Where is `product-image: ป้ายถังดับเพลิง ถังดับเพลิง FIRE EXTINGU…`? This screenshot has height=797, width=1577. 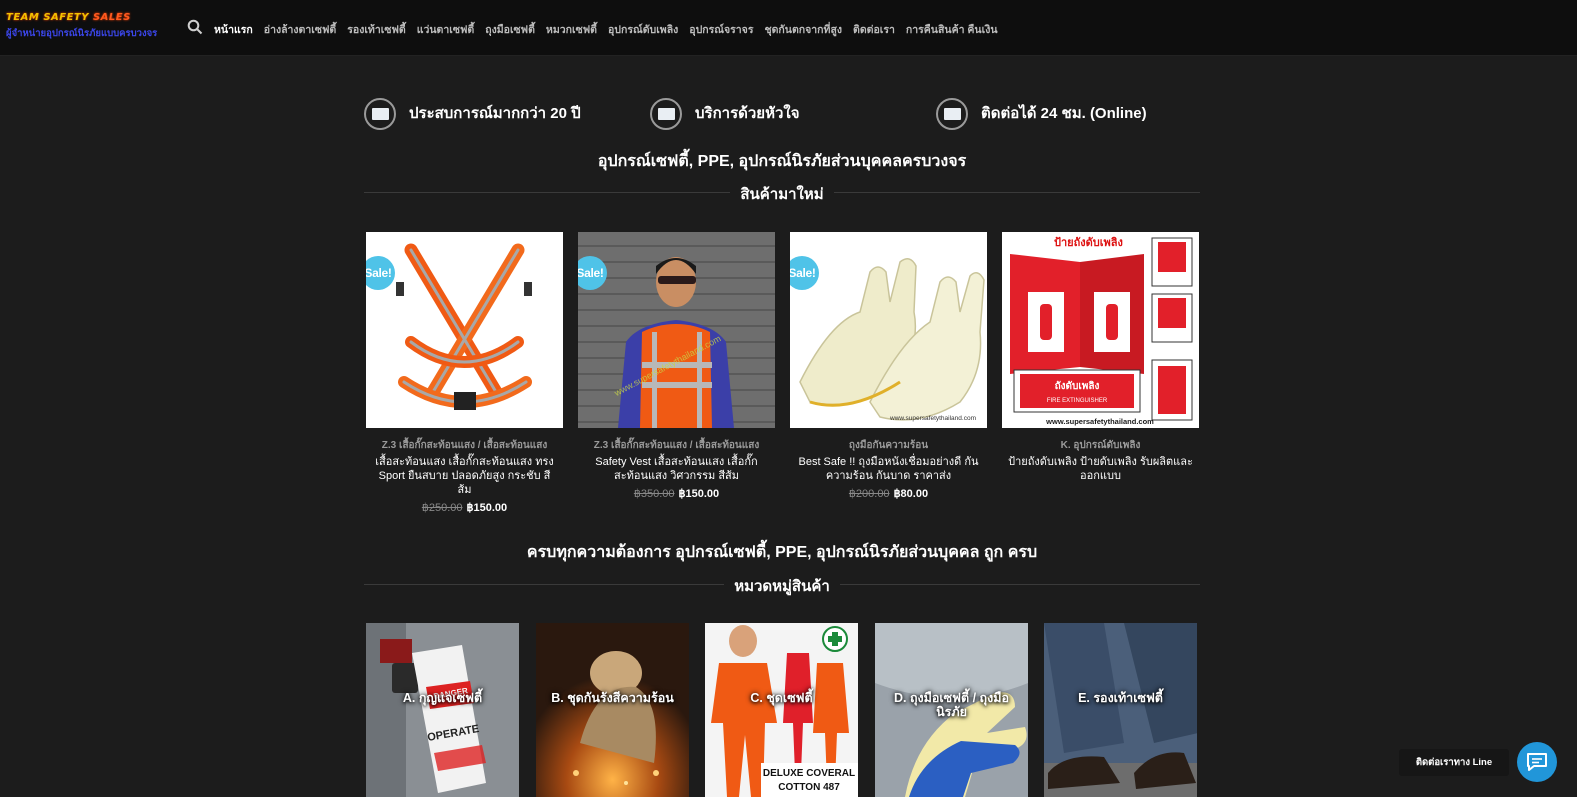 product-image: ป้ายถังดับเพลิง ถังดับเพลิง FIRE EXTINGU… is located at coordinates (1100, 330).